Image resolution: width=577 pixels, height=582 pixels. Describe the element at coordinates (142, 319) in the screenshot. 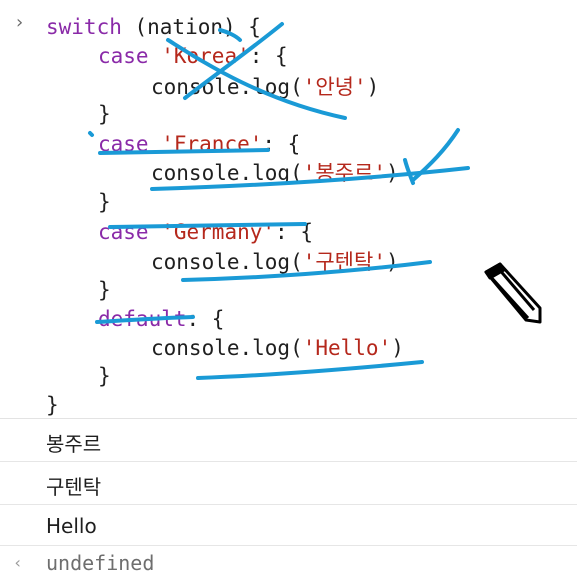

I see `keyword-default: default` at that location.